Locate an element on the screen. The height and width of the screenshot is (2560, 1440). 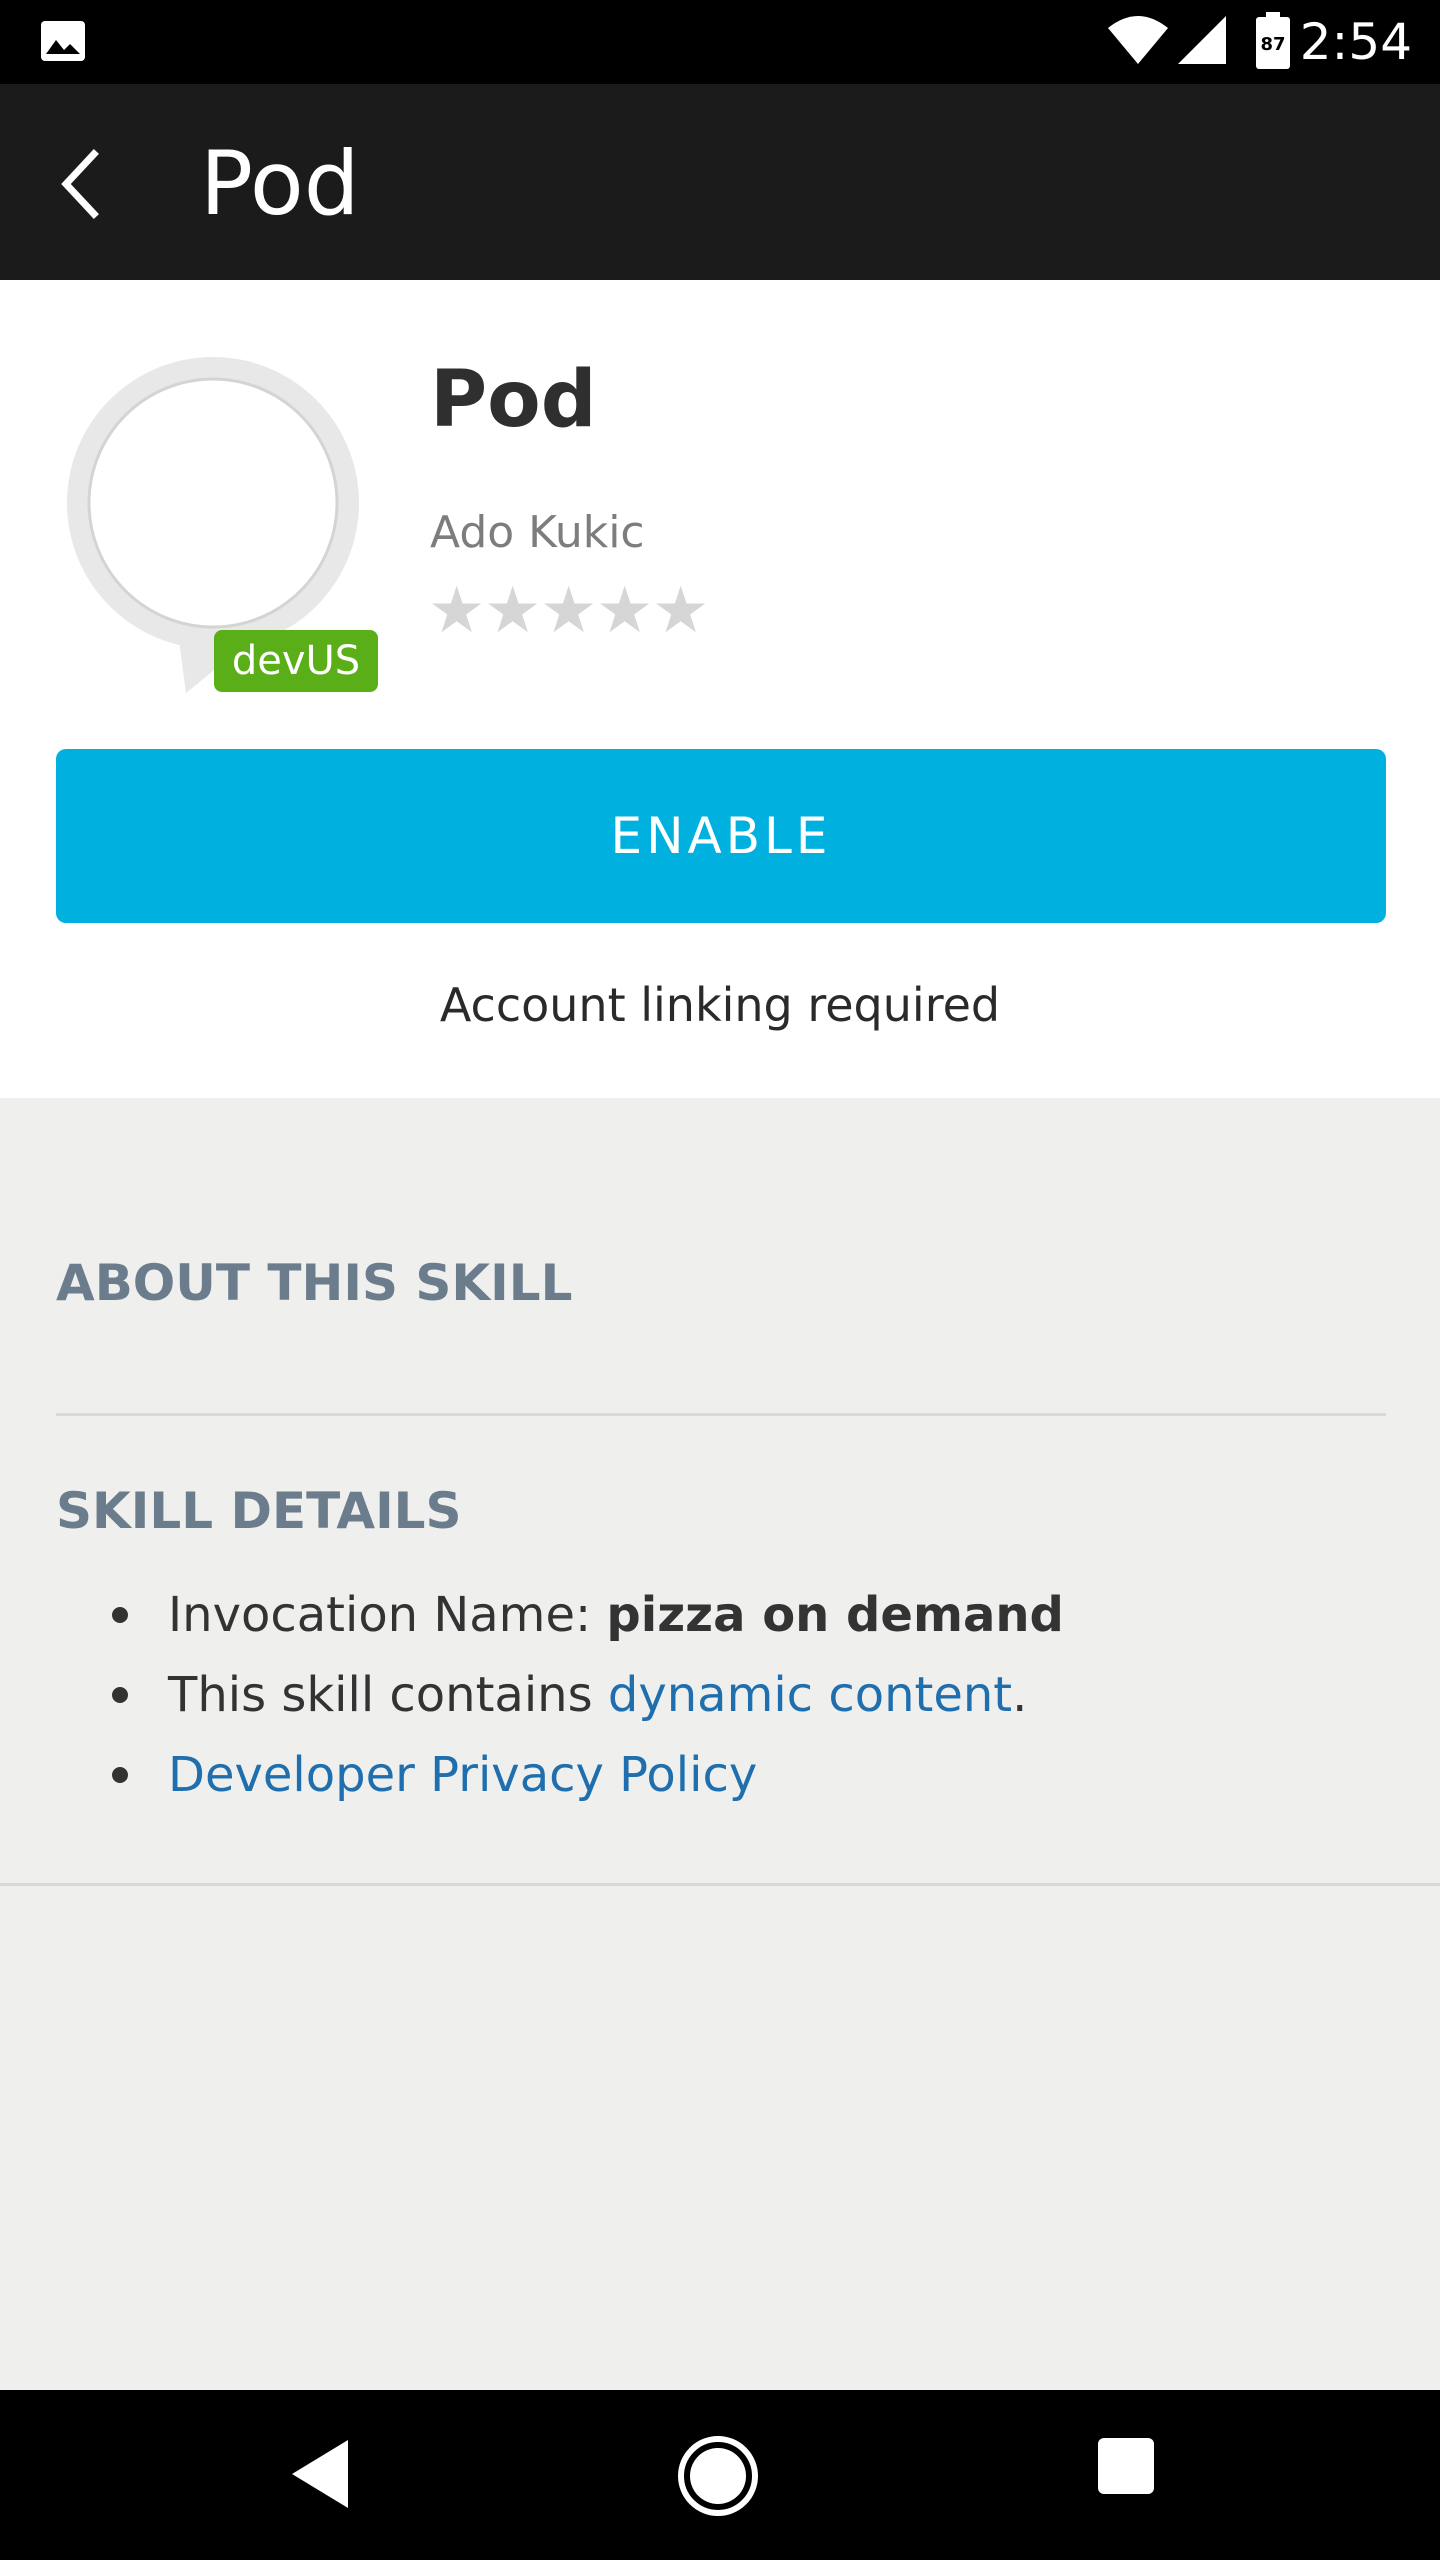
signal-icon is located at coordinates (1202, 40).